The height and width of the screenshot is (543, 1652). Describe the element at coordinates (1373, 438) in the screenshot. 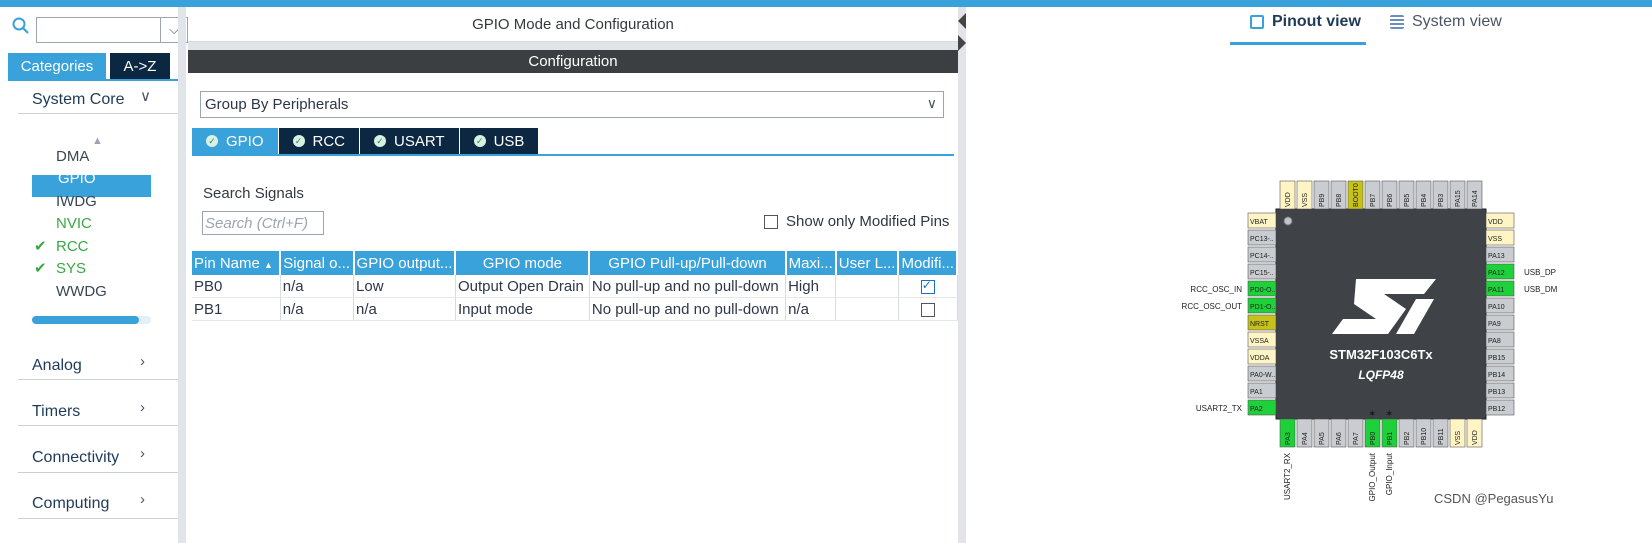

I see `pin-label: PB0` at that location.